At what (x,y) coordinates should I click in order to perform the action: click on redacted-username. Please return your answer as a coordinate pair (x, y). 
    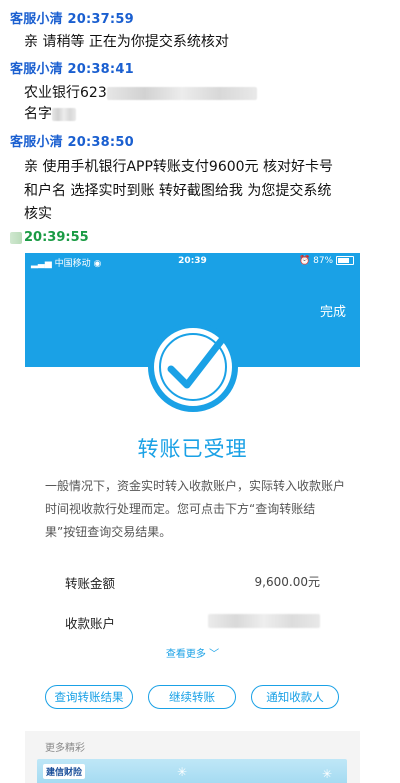
    Looking at the image, I should click on (16, 237).